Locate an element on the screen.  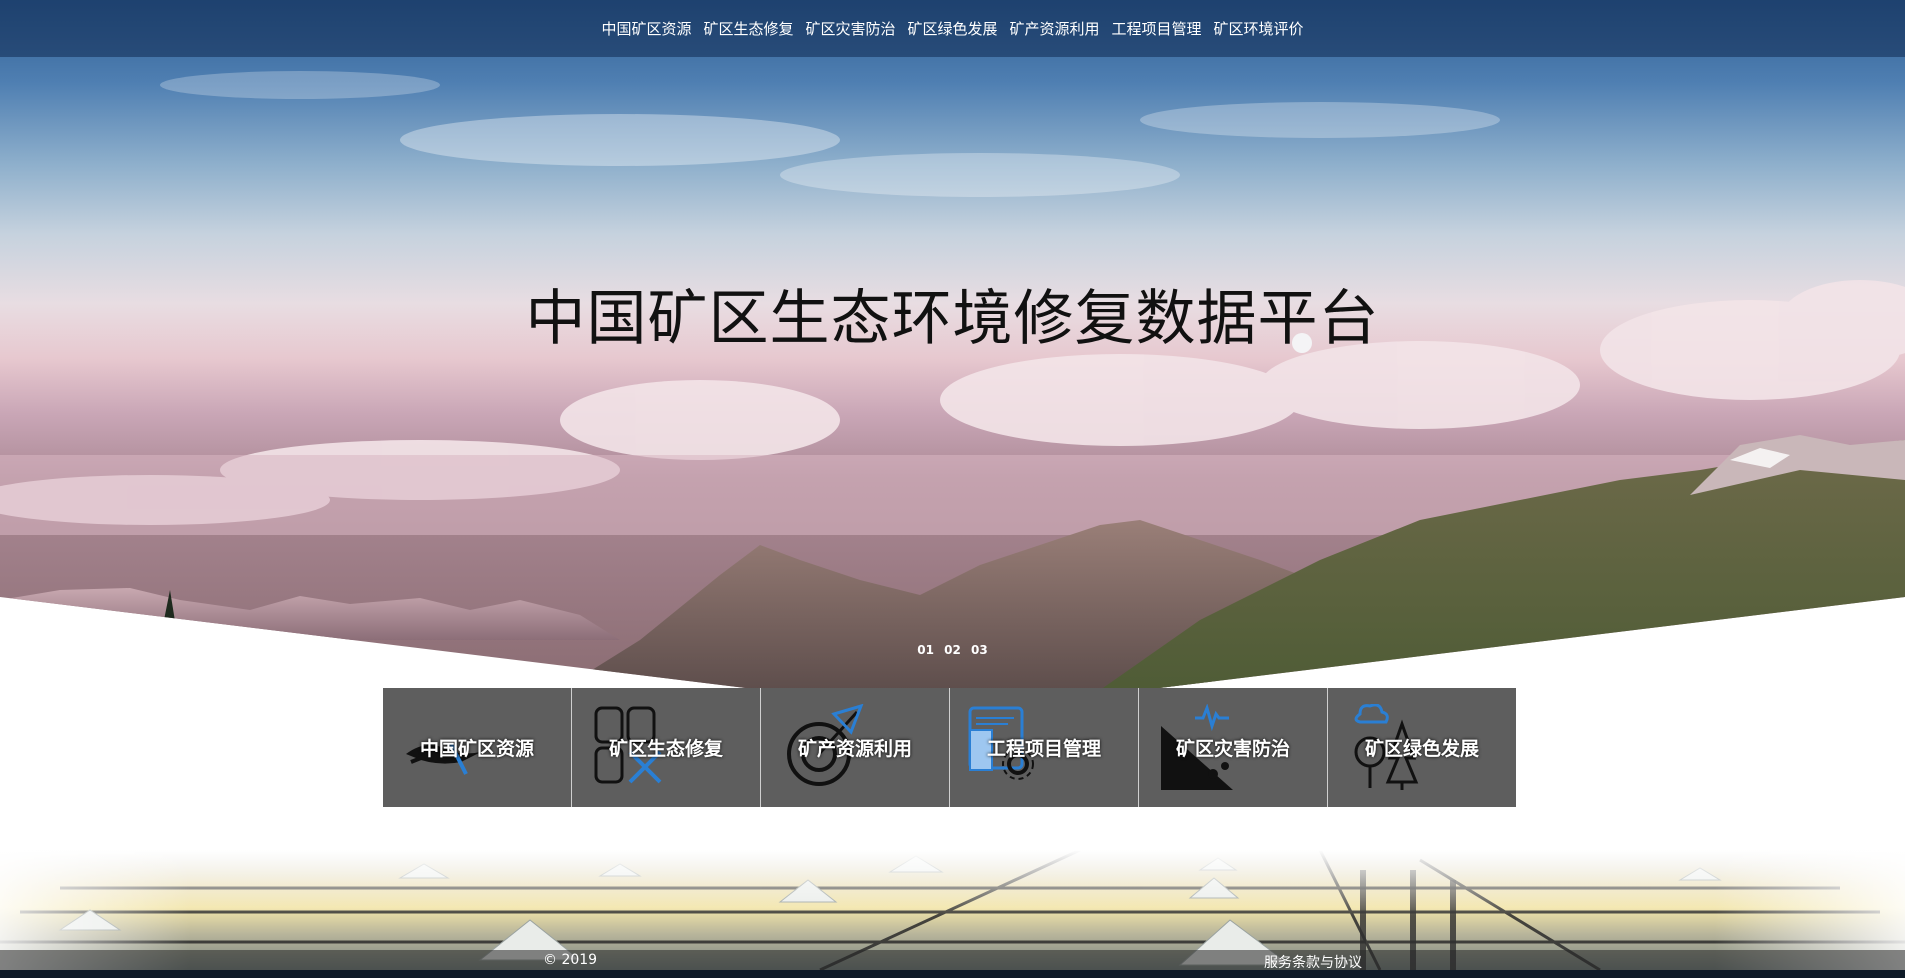
card-label: 矿区灾害防治 is located at coordinates (1232, 749).